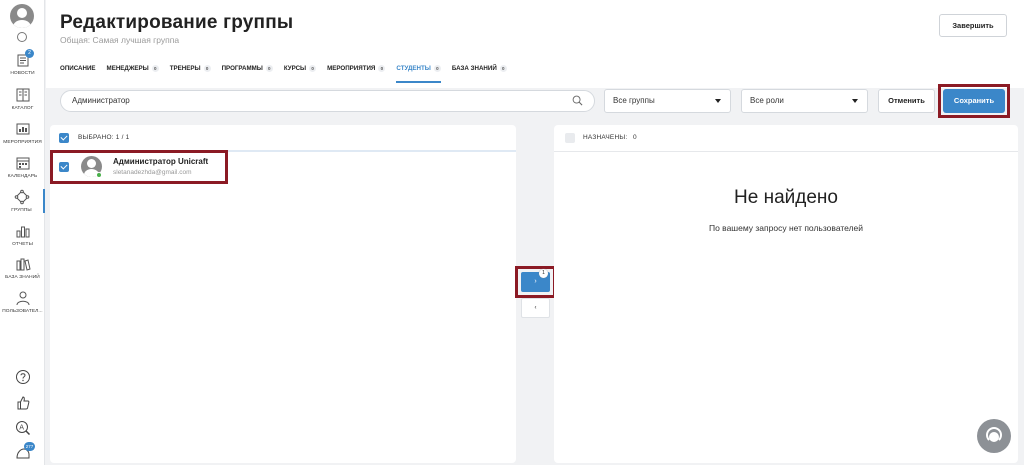 The height and width of the screenshot is (465, 1024). Describe the element at coordinates (21, 197) in the screenshot. I see `groups-icon` at that location.